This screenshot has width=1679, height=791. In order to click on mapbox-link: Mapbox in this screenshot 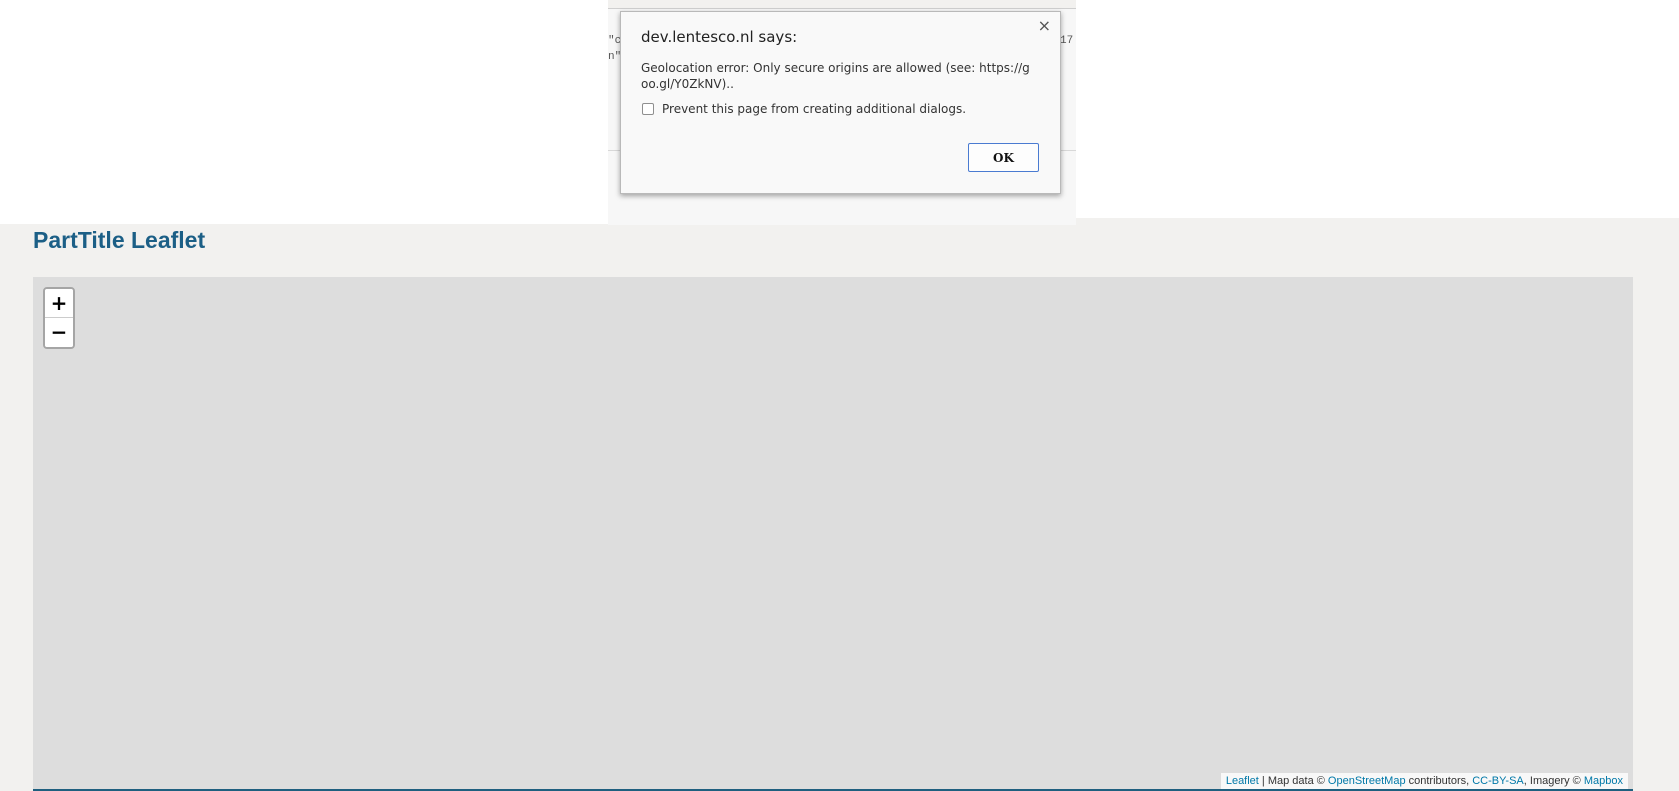, I will do `click(1603, 781)`.